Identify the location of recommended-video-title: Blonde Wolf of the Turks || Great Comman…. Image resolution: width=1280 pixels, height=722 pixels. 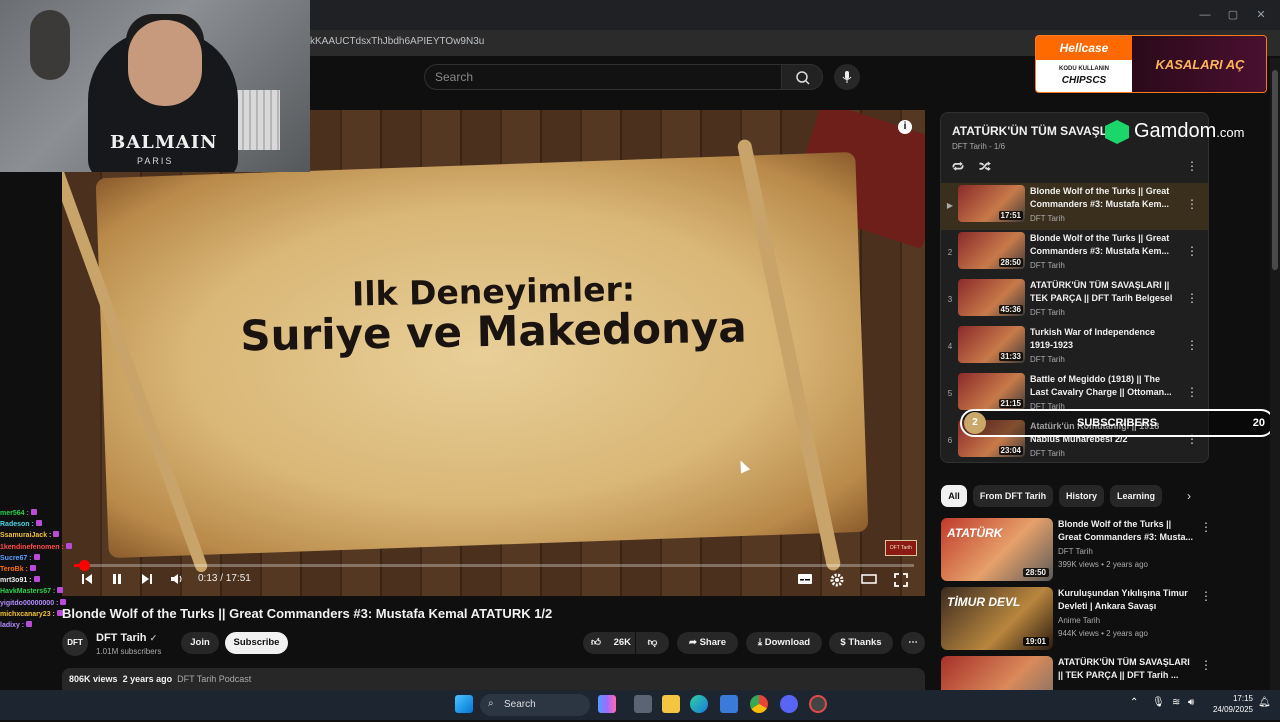
(1127, 531).